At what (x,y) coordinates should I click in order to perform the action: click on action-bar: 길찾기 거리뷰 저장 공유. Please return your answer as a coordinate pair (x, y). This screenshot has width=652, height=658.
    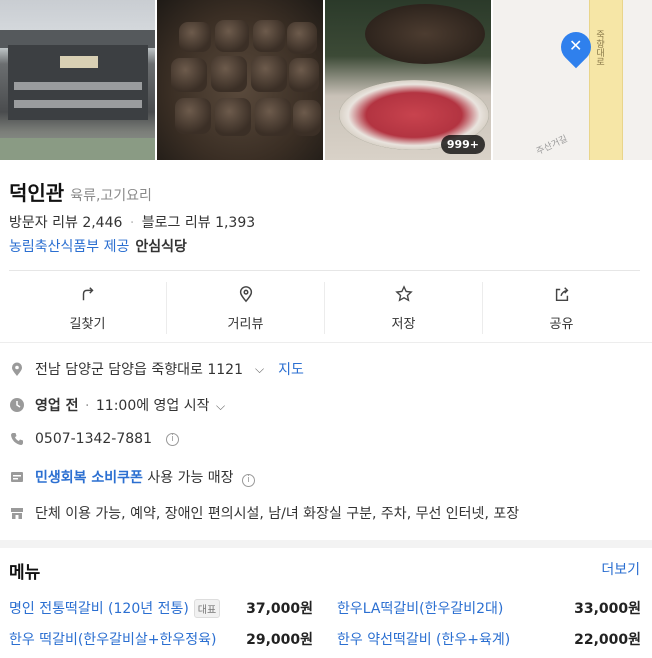
    Looking at the image, I should click on (324, 308).